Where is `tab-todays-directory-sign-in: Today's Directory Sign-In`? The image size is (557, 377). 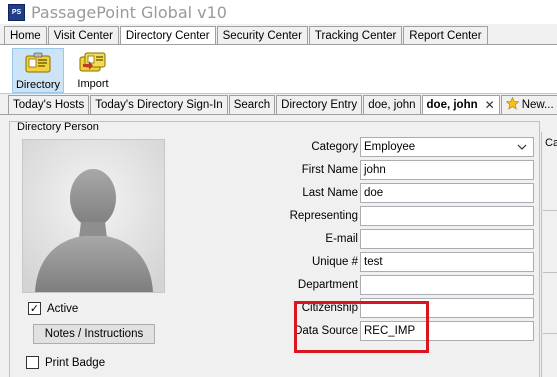
tab-todays-directory-sign-in: Today's Directory Sign-In is located at coordinates (159, 104).